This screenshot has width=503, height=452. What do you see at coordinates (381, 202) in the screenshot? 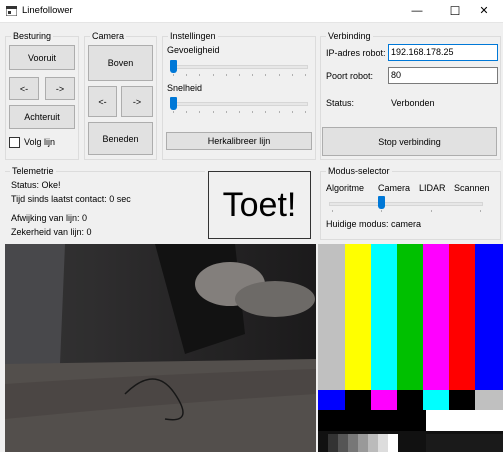
I see `mode-slider-thumb` at bounding box center [381, 202].